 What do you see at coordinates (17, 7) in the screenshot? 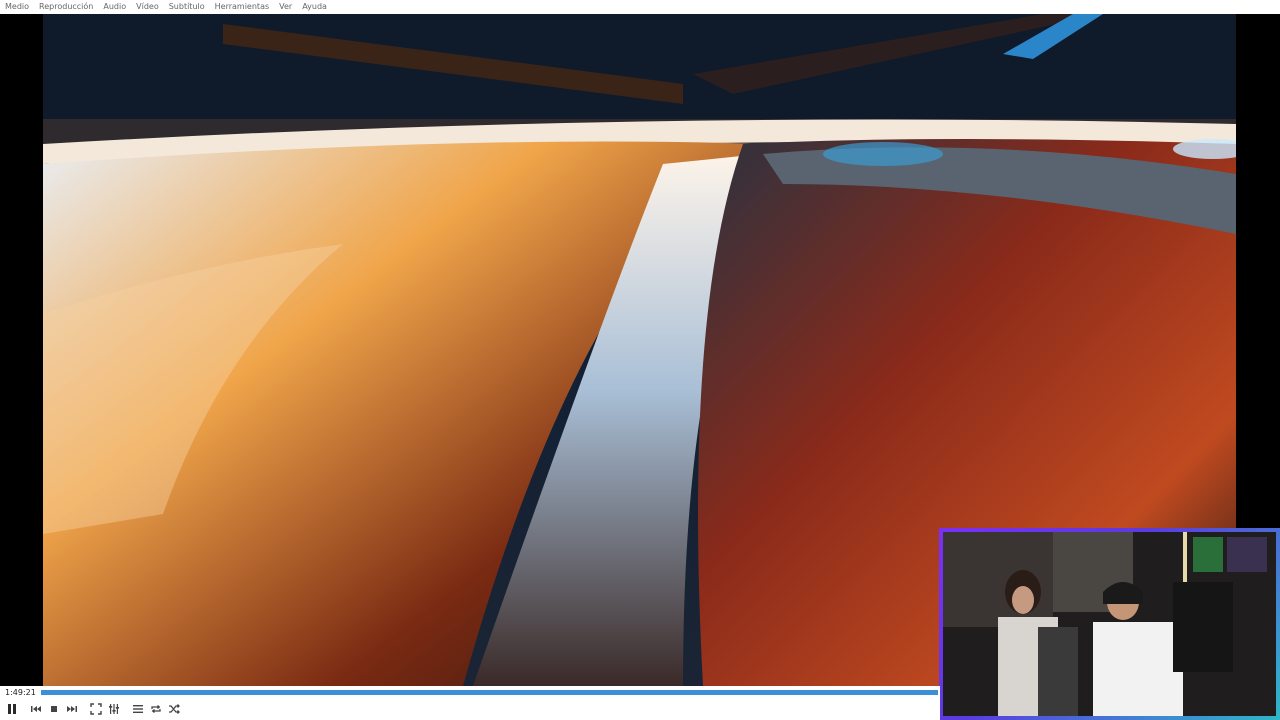
I see `menu-item-medio: Medio` at bounding box center [17, 7].